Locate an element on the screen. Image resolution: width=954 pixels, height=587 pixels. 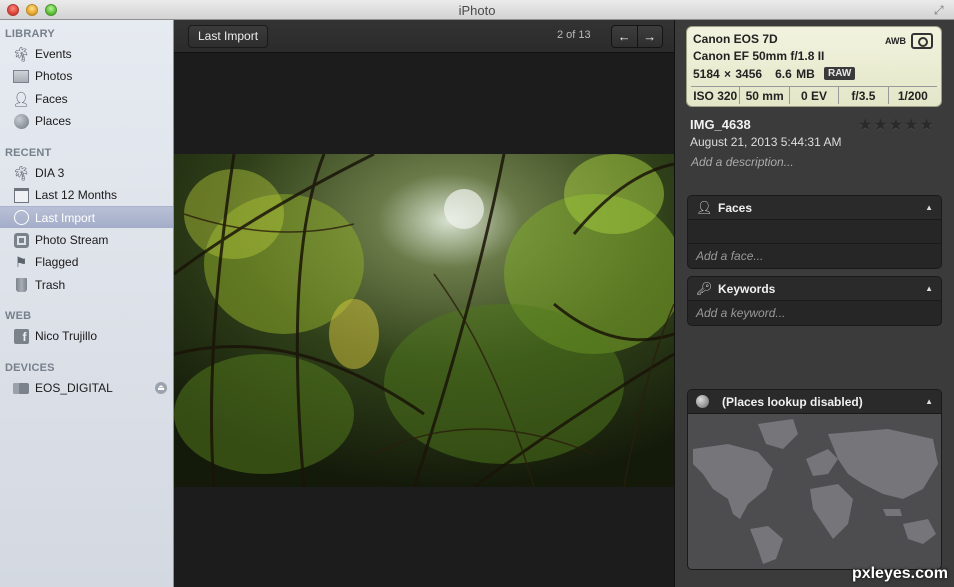
sidebar-item-dia-3: 🌴︎ DIA 3 is located at coordinates (86, 173).